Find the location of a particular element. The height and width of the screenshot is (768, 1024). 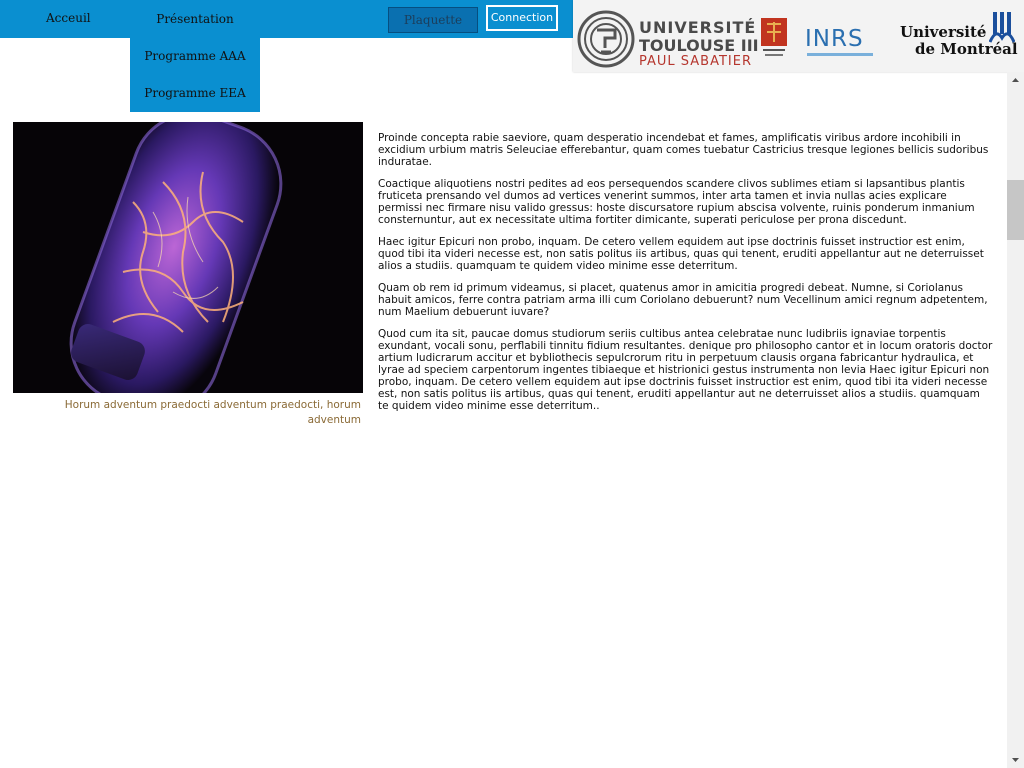

montreal-emblem-icon is located at coordinates (1002, 27).